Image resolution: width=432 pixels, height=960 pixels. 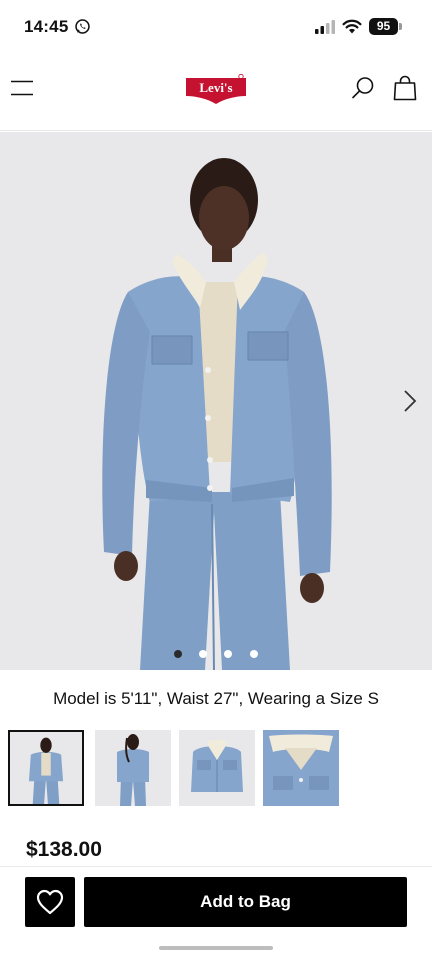 I want to click on logo-text: Levi's, so click(x=215, y=87).